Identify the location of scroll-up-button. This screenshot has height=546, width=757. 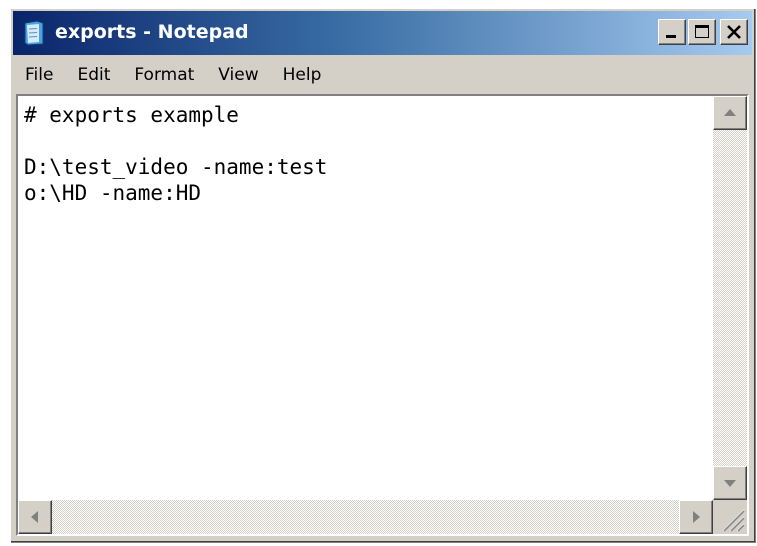
(730, 113).